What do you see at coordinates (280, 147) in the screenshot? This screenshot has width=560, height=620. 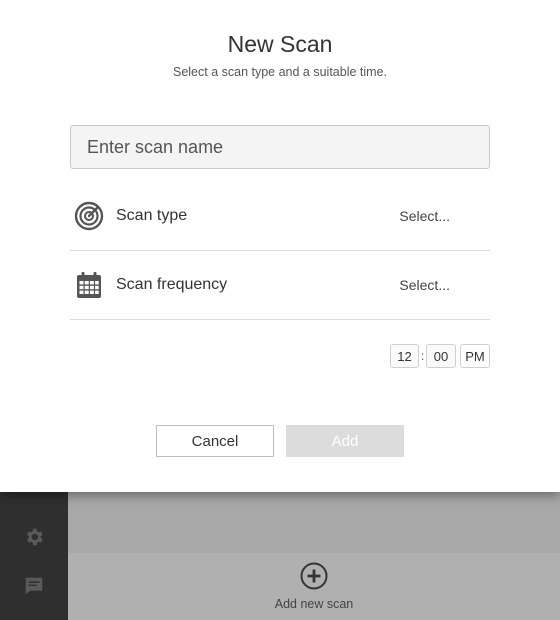 I see `scan-name-input` at bounding box center [280, 147].